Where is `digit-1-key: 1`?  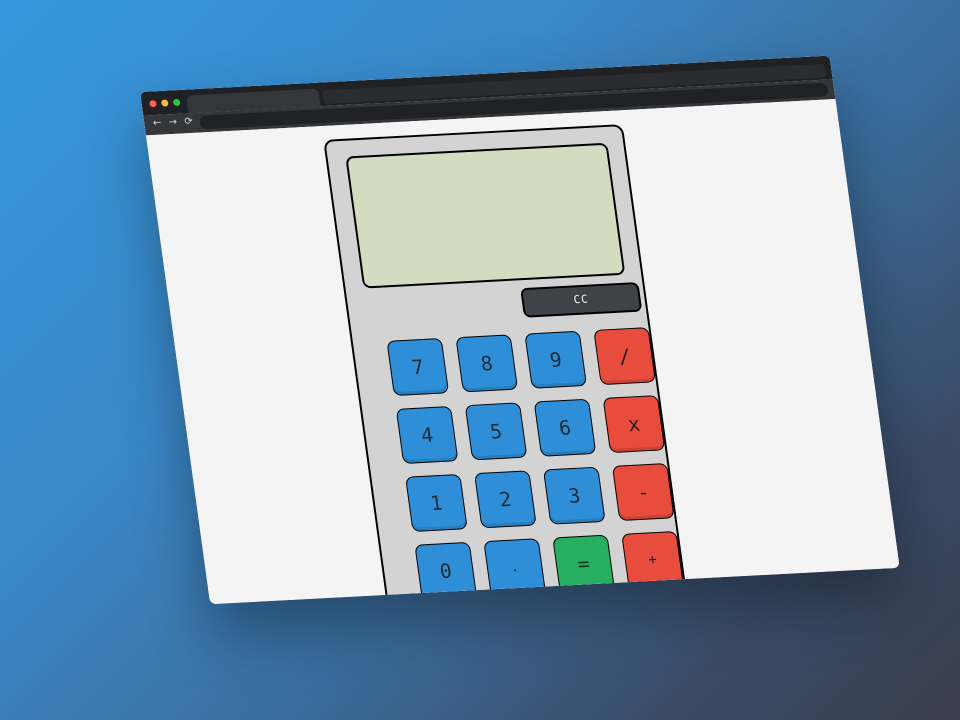 digit-1-key: 1 is located at coordinates (436, 503).